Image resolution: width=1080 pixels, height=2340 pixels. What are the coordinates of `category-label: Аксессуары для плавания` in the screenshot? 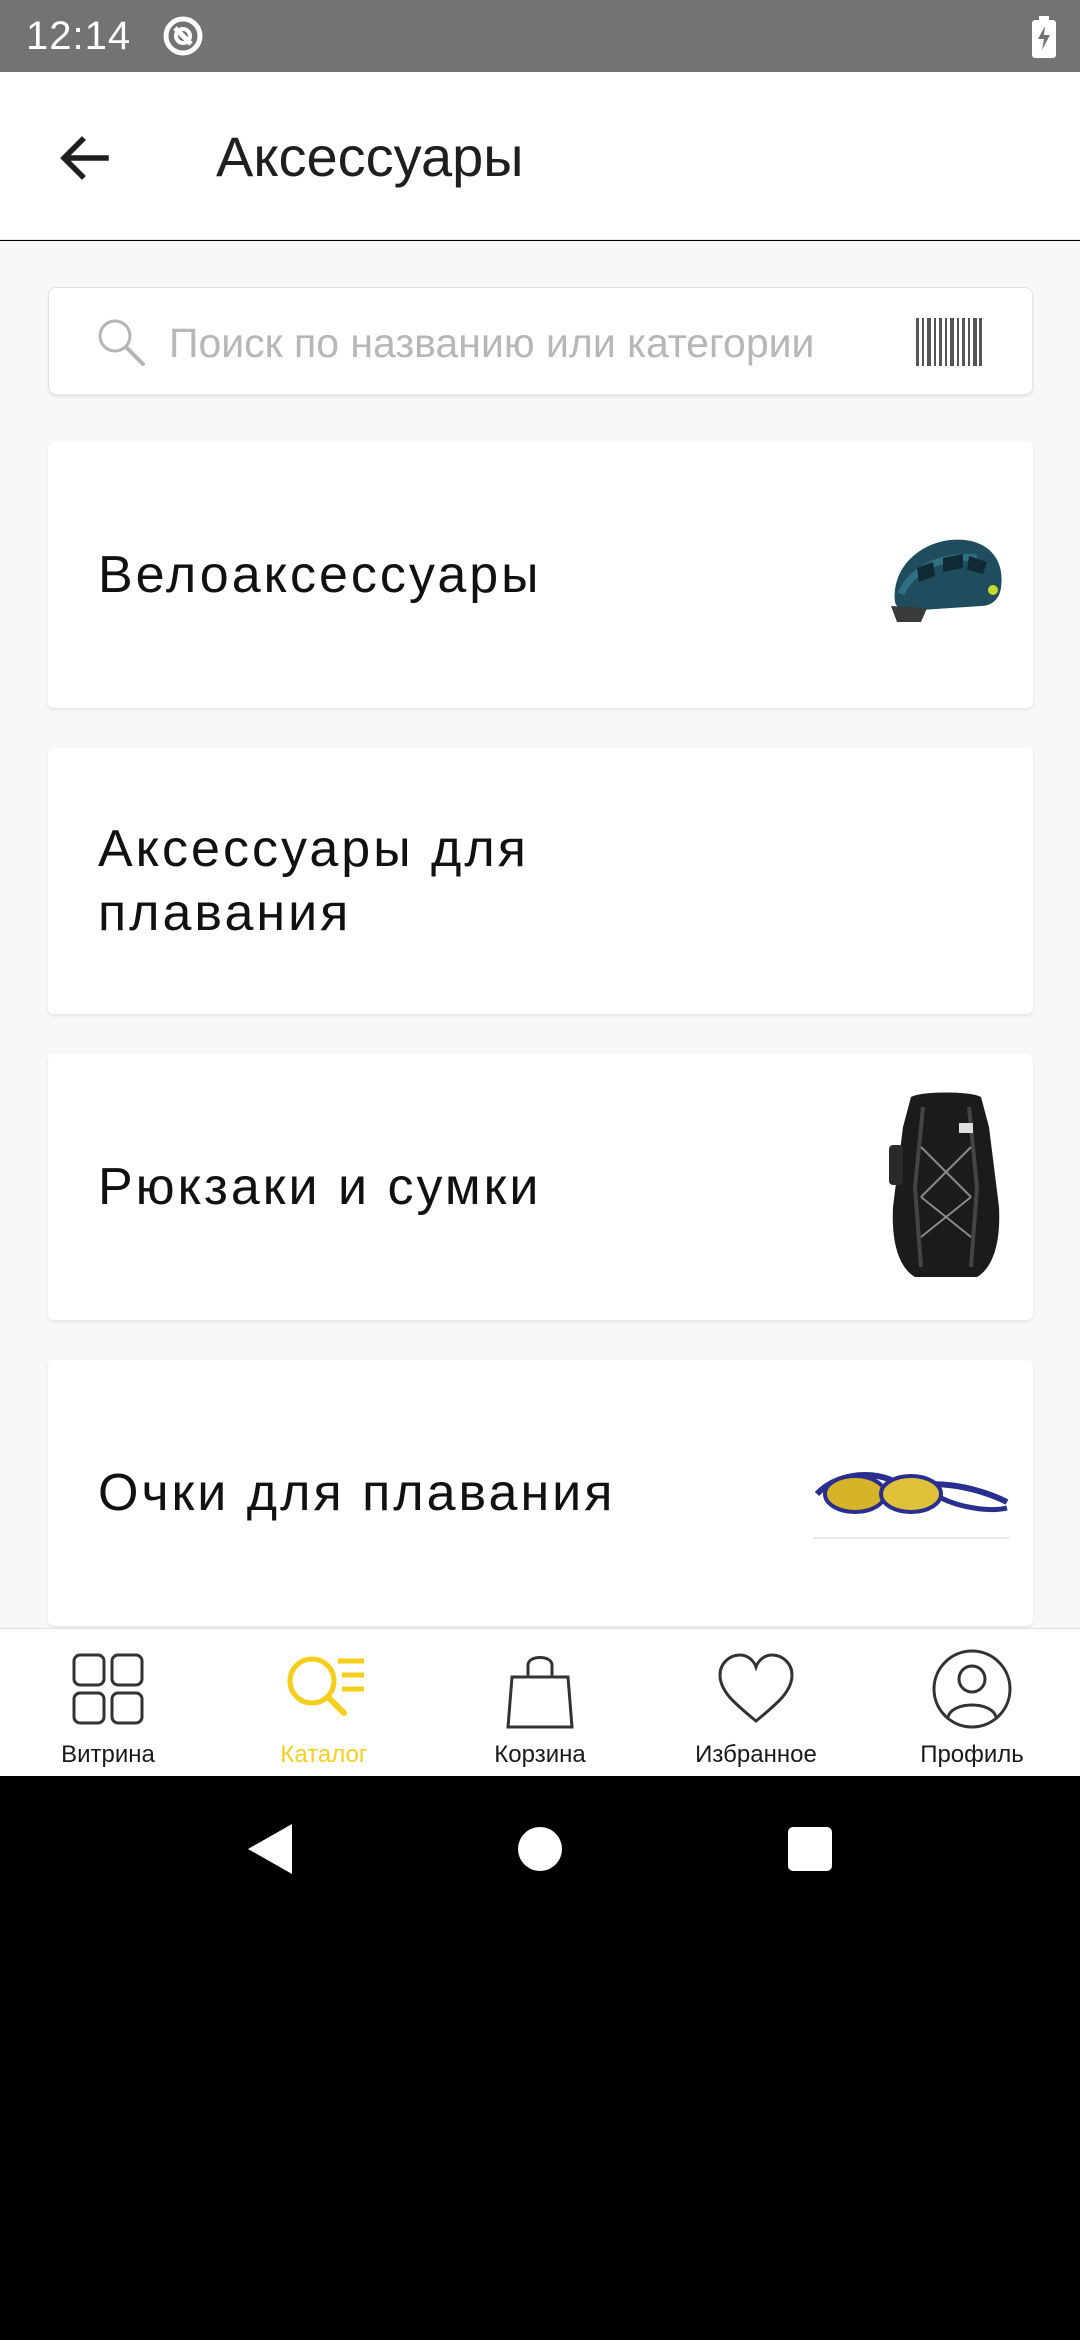 It's located at (313, 881).